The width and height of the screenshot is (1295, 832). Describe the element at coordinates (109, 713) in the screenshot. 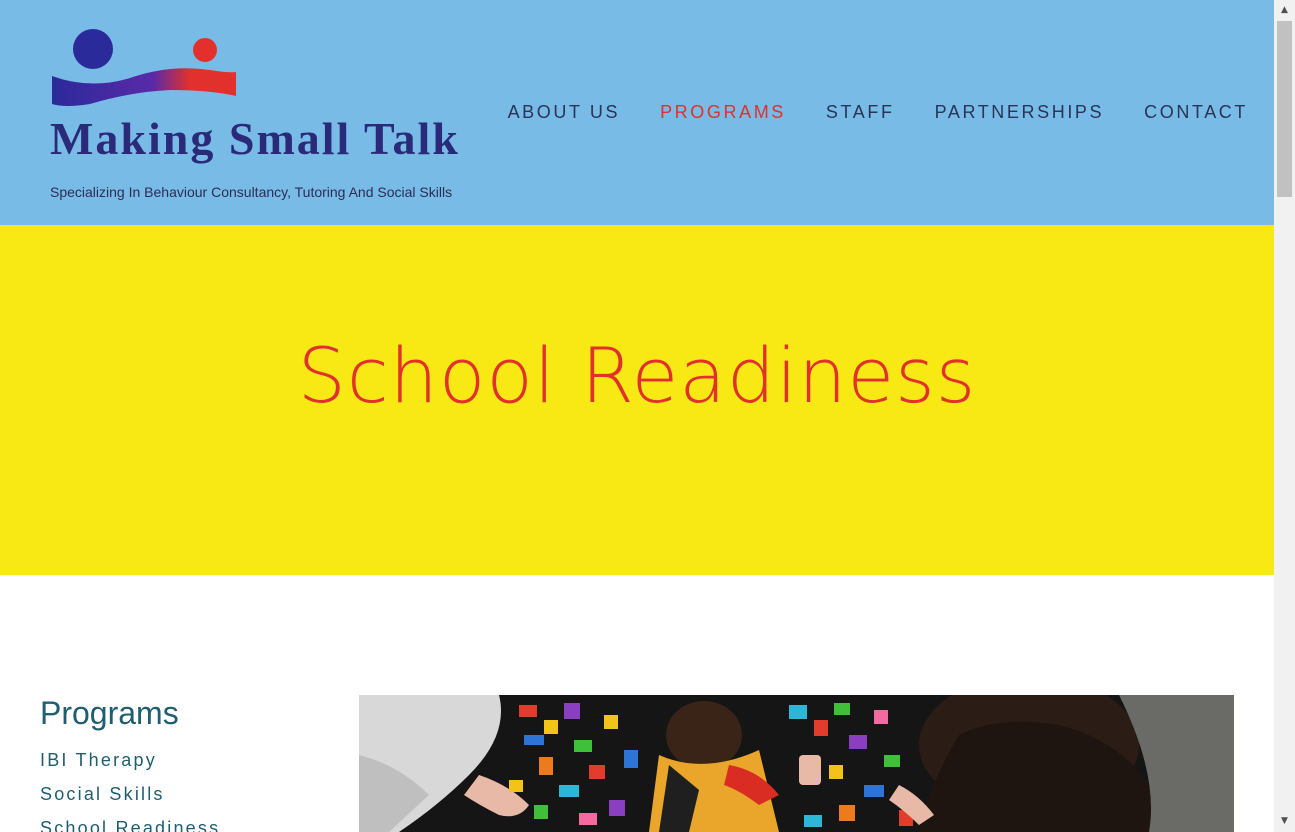

I see `sidebar-title: Programs` at that location.